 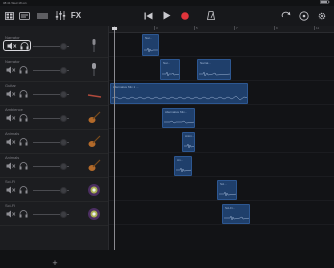 I want to click on play-icon, so click(x=167, y=15).